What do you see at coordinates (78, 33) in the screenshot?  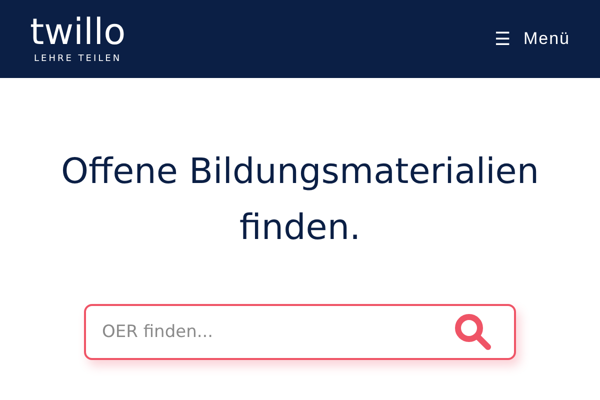 I see `logo: twillo` at bounding box center [78, 33].